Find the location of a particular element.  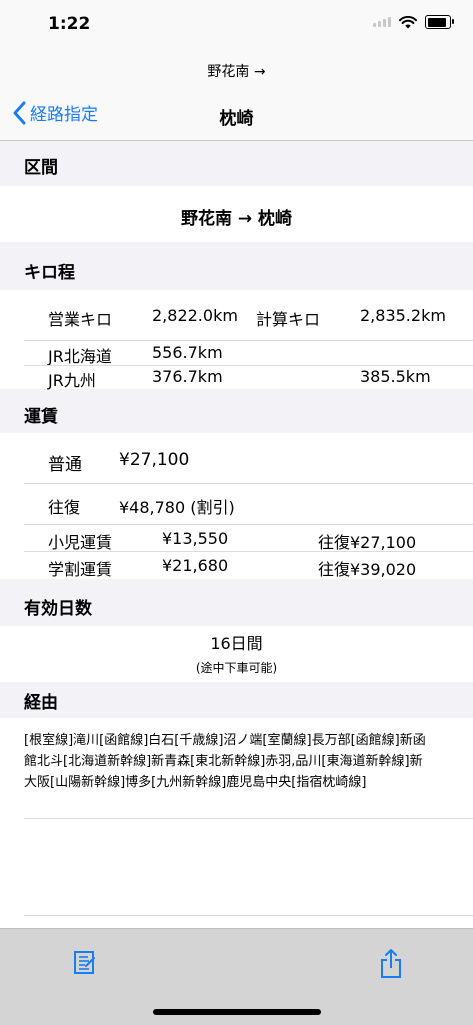

status-bar: 1:22 is located at coordinates (236, 25).